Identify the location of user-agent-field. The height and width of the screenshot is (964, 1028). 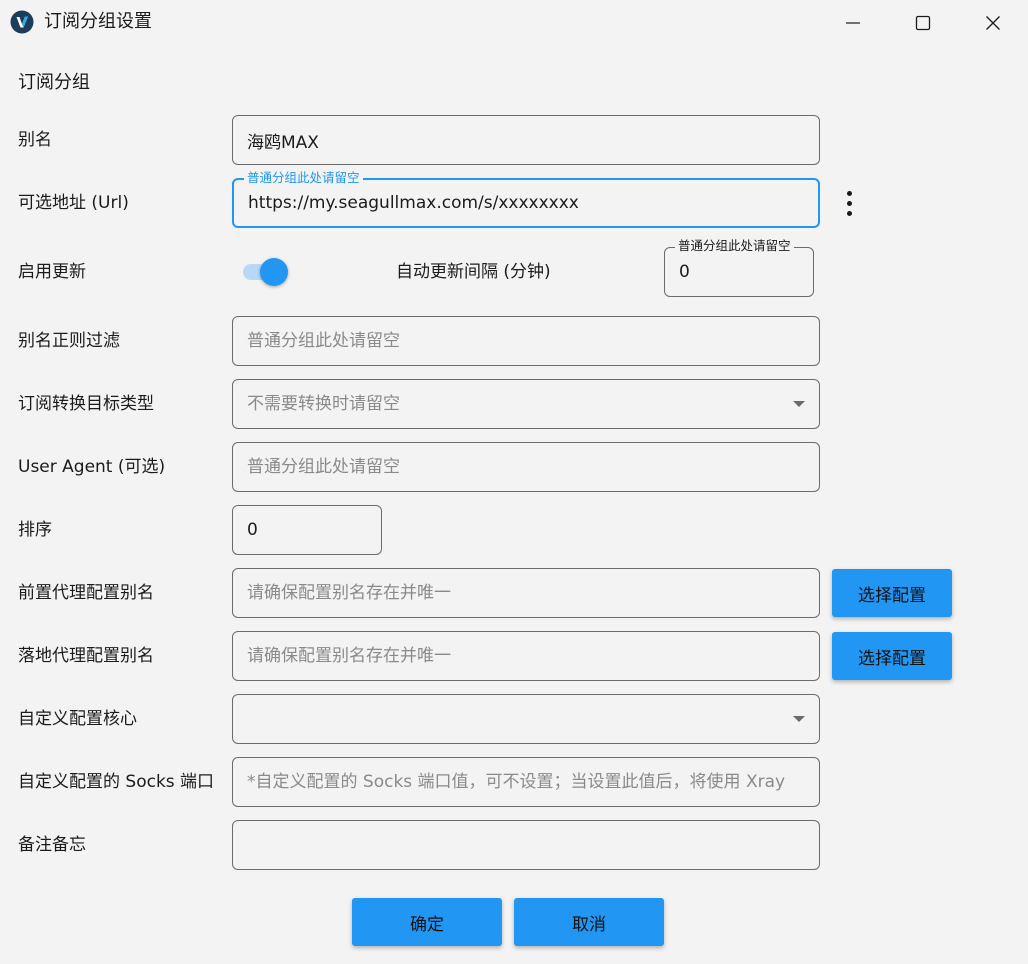
(526, 467).